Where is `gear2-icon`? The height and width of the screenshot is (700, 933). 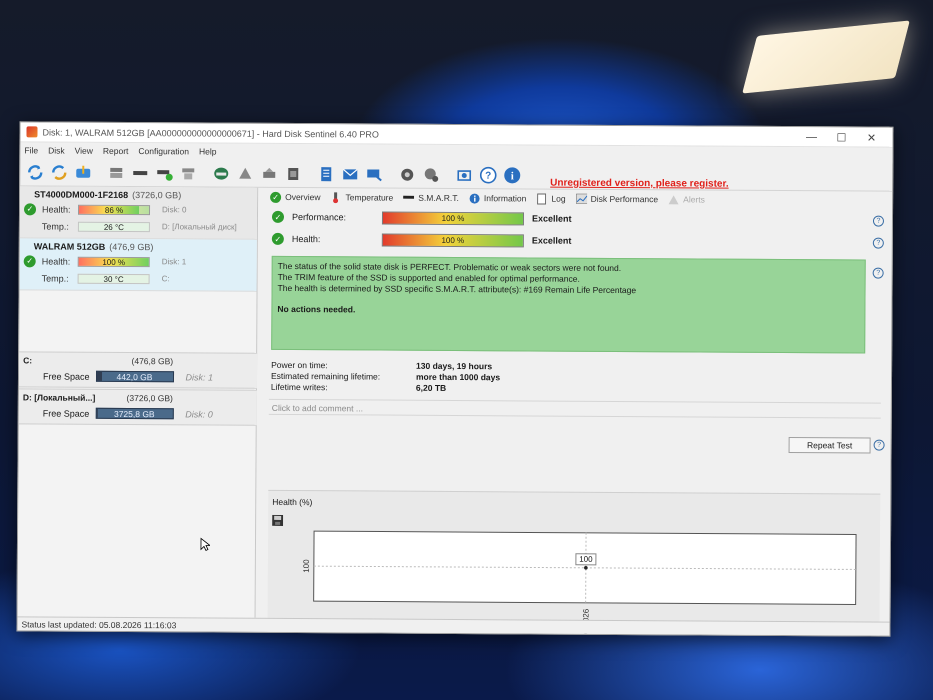 gear2-icon is located at coordinates (430, 174).